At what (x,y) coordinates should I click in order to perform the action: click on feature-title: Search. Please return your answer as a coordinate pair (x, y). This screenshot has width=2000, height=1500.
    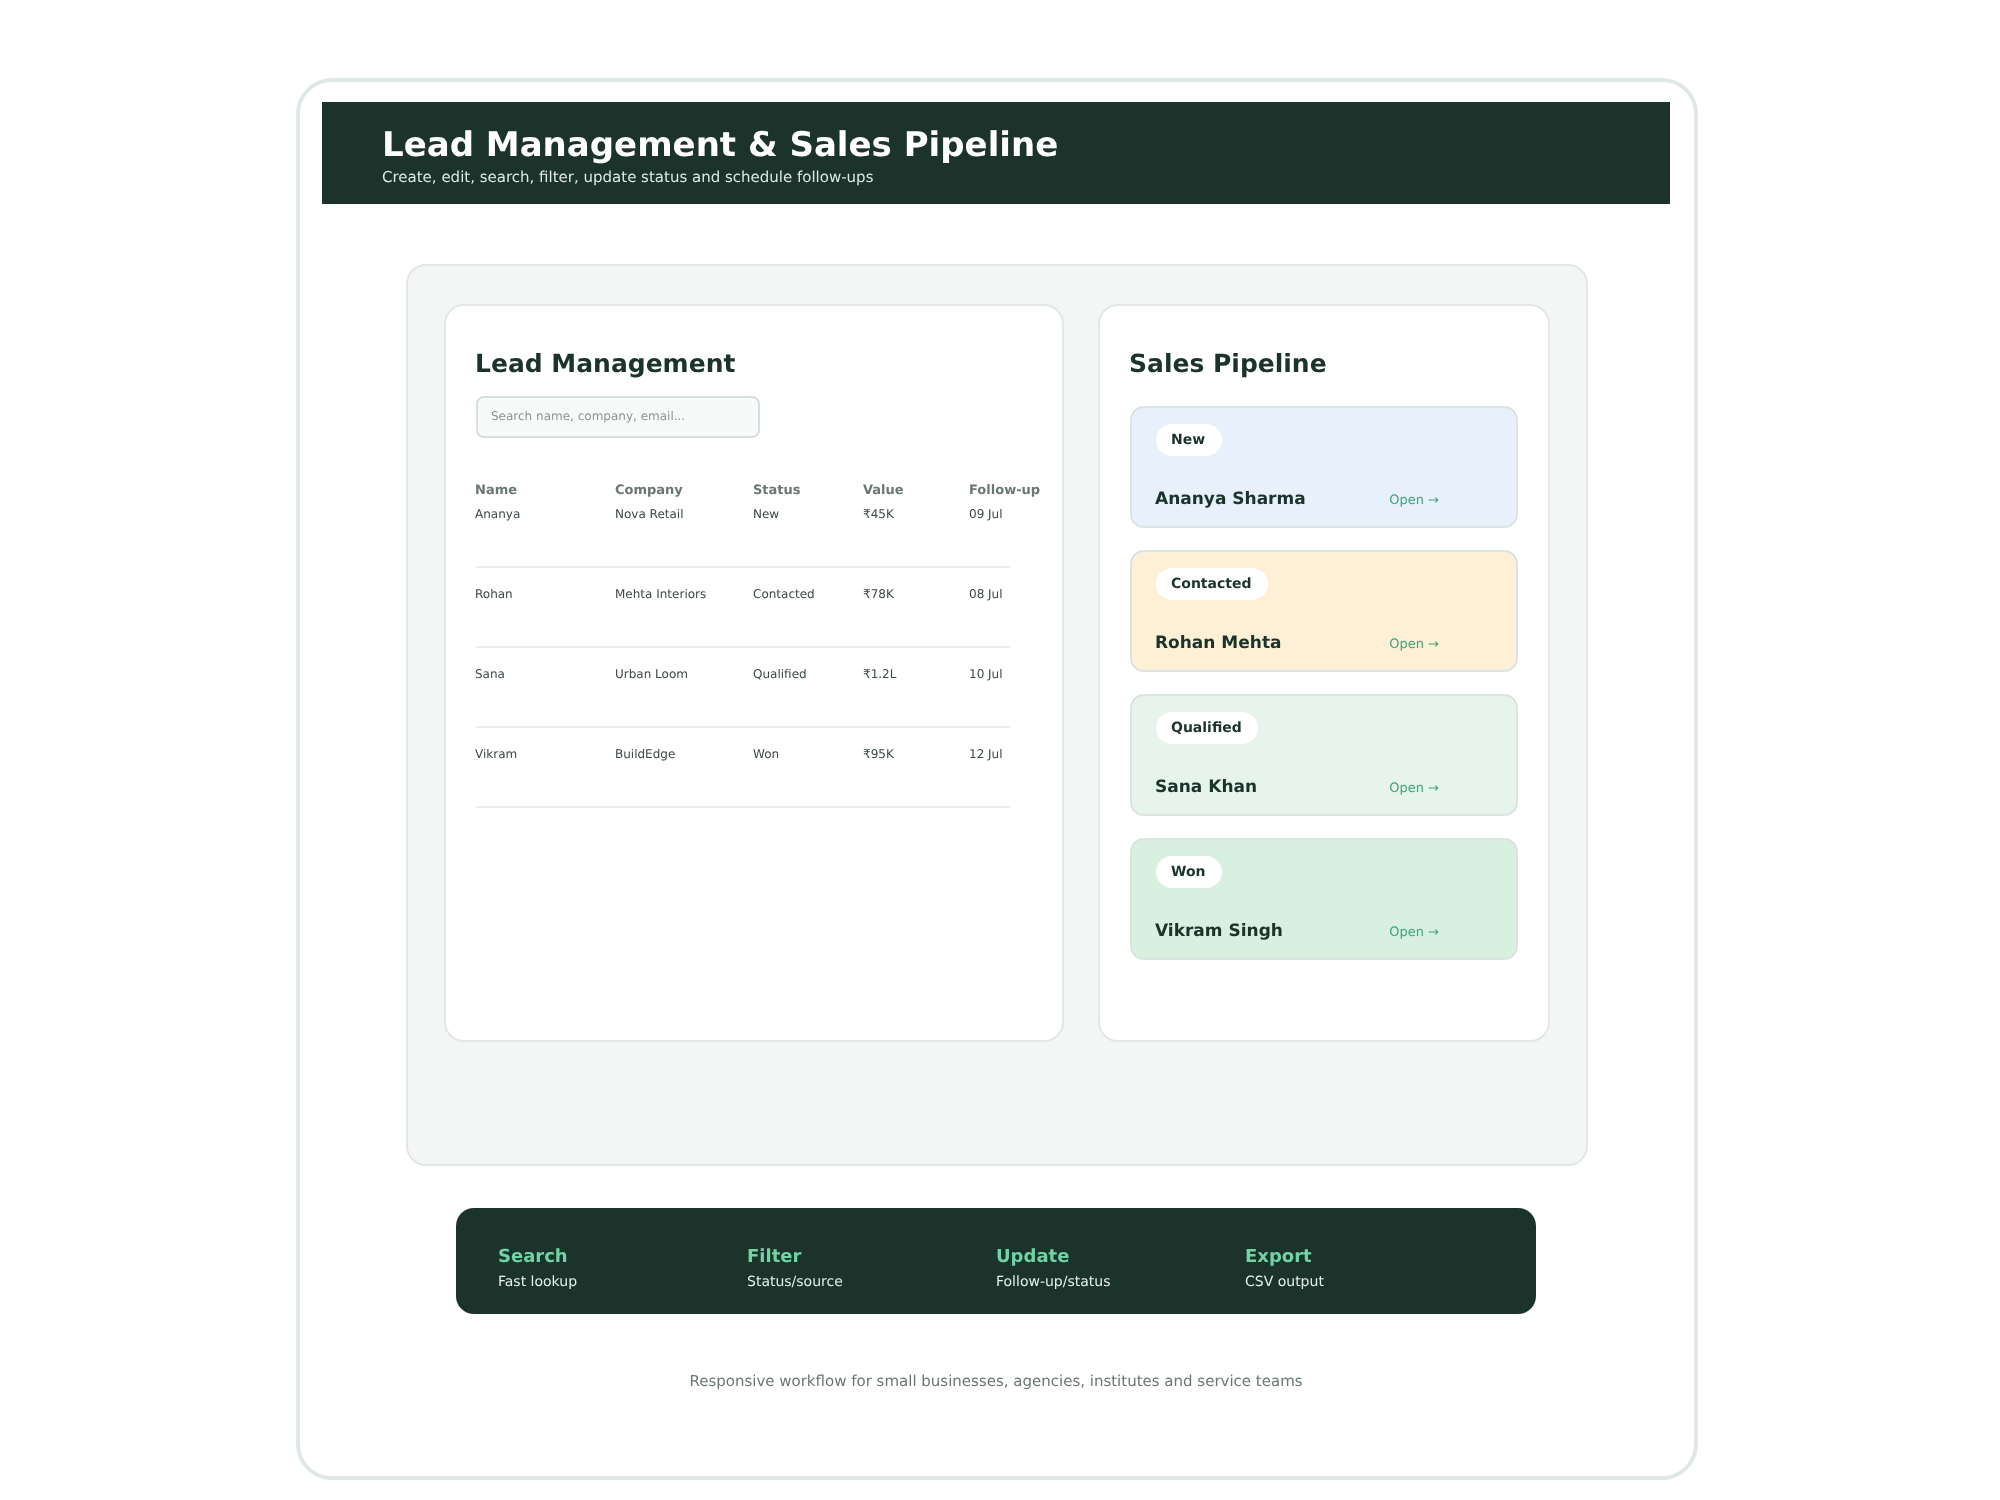
    Looking at the image, I should click on (533, 1258).